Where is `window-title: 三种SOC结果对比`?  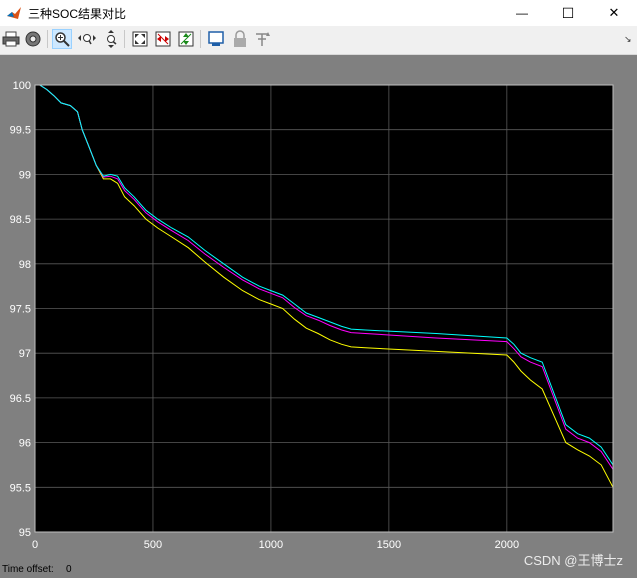
window-title: 三种SOC结果对比 is located at coordinates (77, 14).